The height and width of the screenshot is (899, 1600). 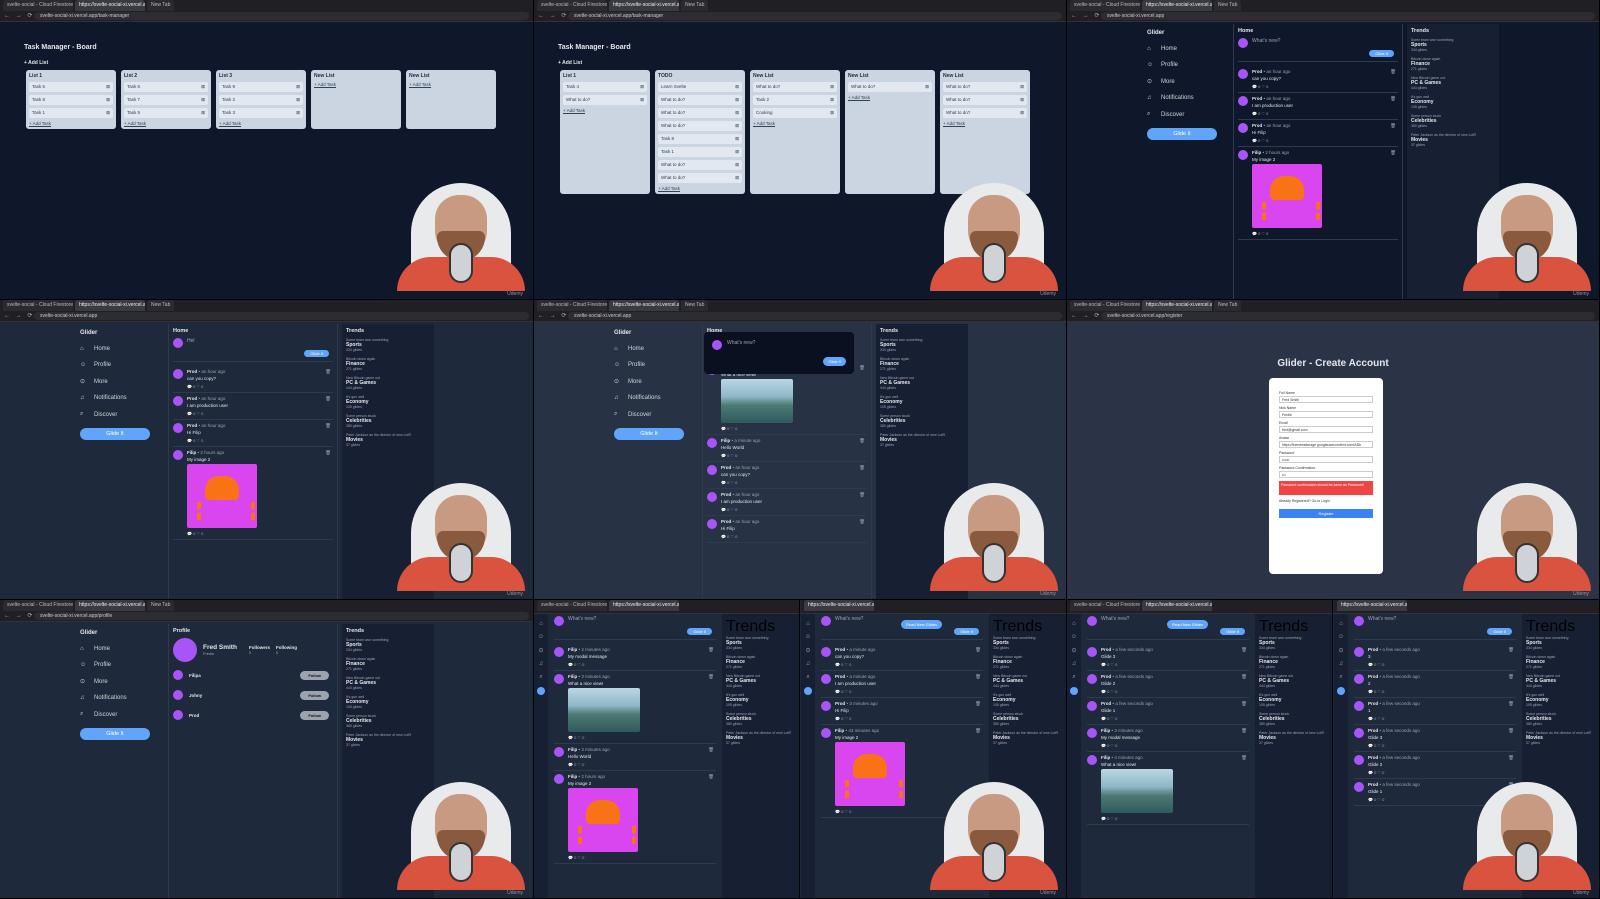 I want to click on glide-icon-button, so click(x=808, y=691).